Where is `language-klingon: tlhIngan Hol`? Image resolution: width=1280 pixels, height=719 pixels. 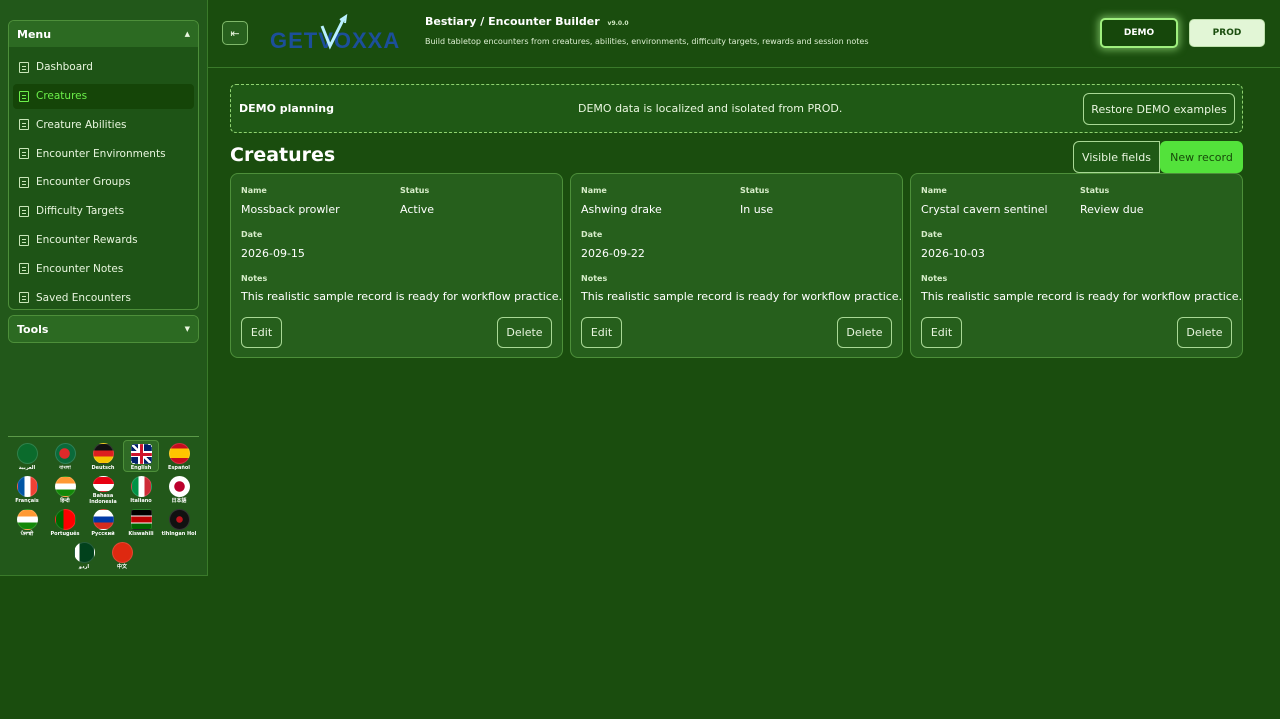 language-klingon: tlhIngan Hol is located at coordinates (179, 522).